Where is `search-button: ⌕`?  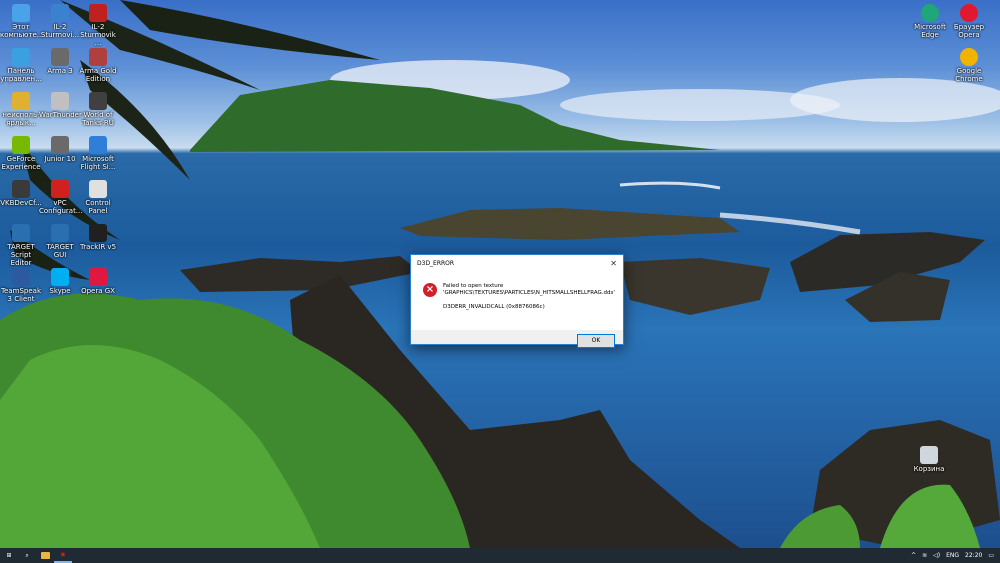 search-button: ⌕ is located at coordinates (27, 555).